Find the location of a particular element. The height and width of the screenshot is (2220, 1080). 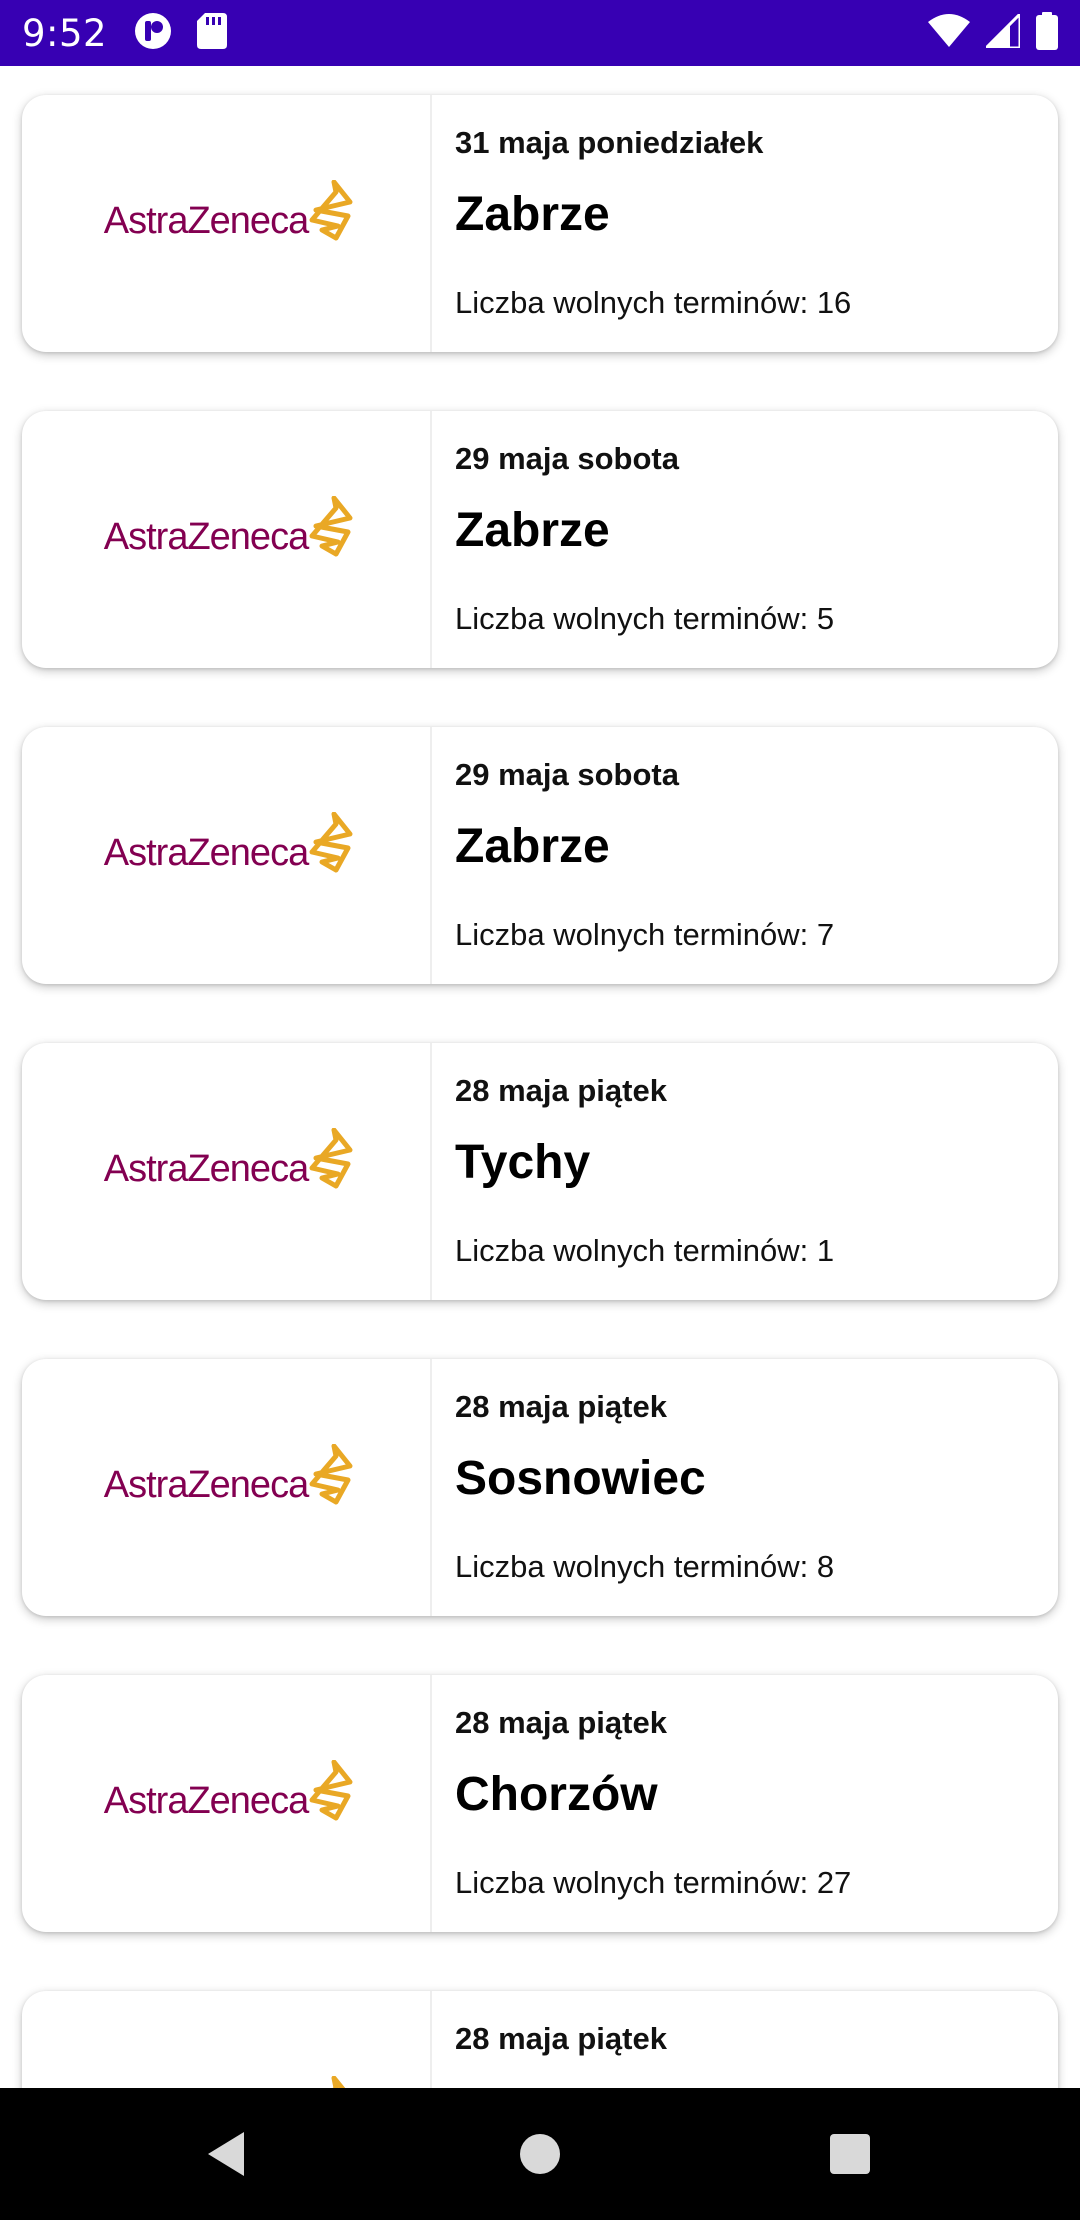

app-notification-icon is located at coordinates (153, 33).